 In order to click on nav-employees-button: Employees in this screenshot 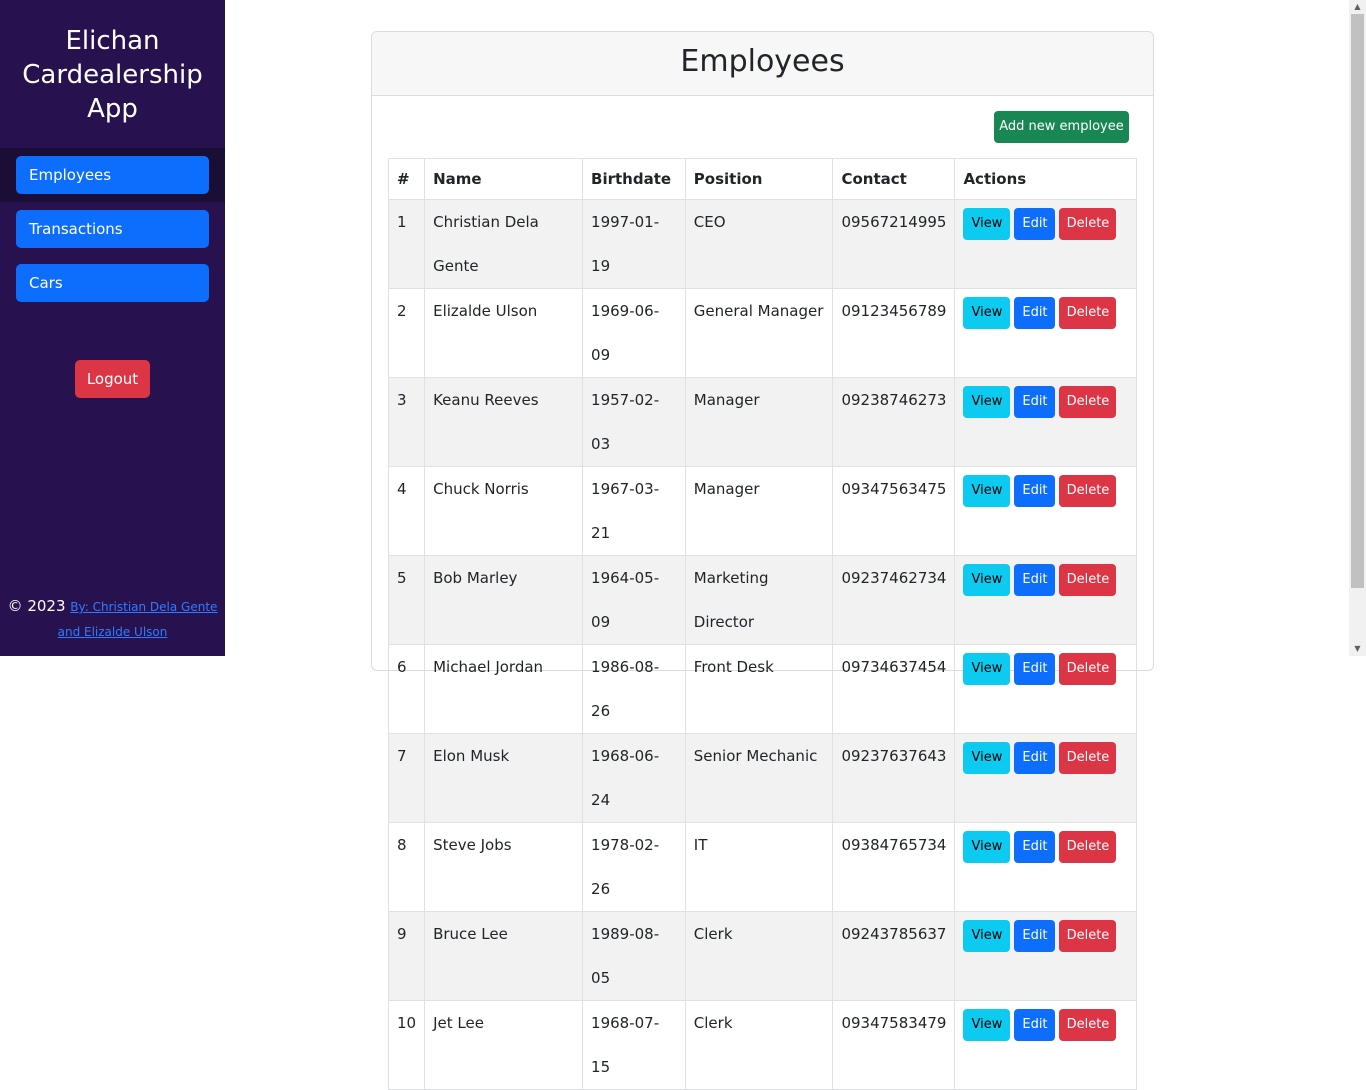, I will do `click(112, 175)`.